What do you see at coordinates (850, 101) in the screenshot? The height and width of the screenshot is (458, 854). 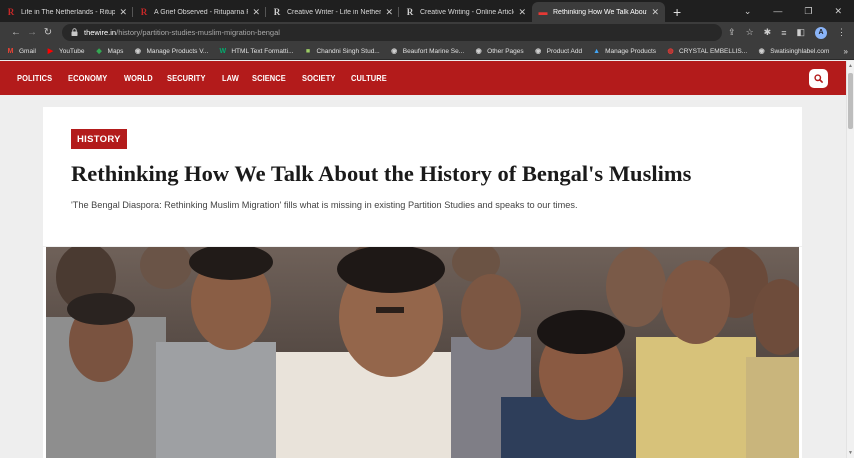 I see `scrollbar-thumb` at bounding box center [850, 101].